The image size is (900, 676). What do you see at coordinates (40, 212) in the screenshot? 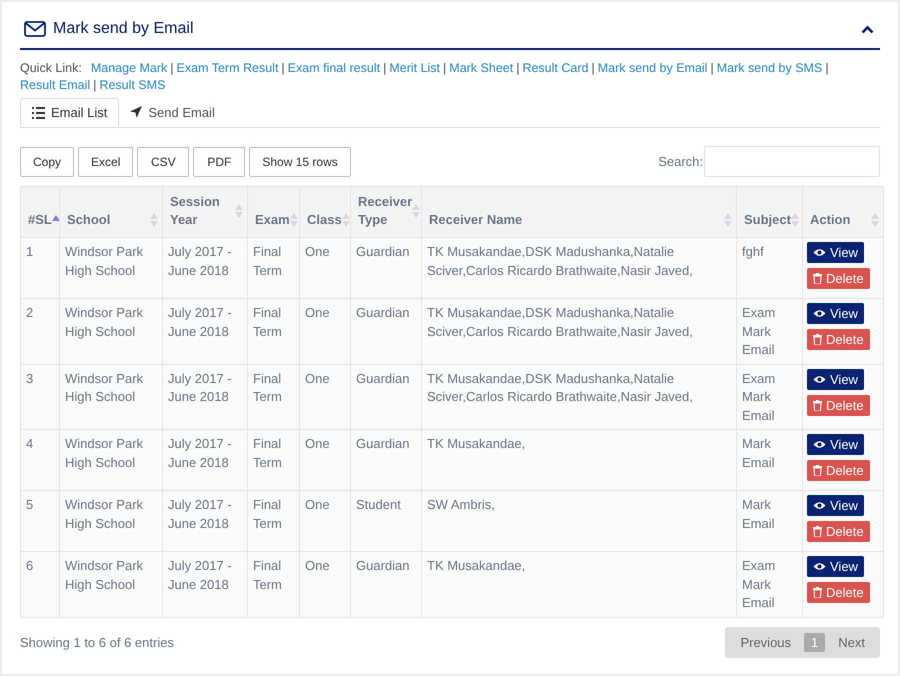
I see `column-header: #SL` at bounding box center [40, 212].